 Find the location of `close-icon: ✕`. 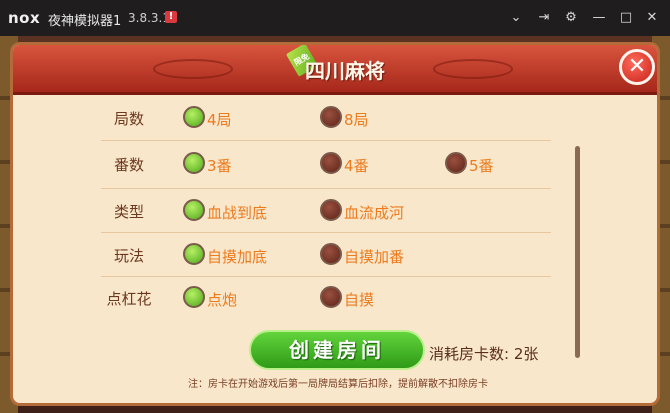

close-icon: ✕ is located at coordinates (652, 18).